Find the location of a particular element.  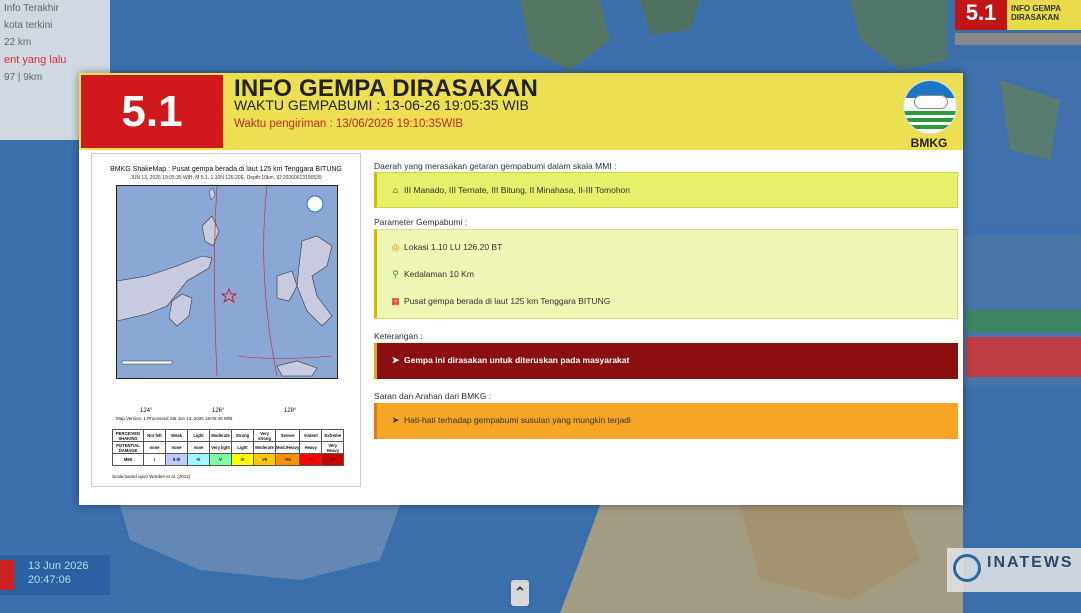

bg-event-time: 20:47:06 is located at coordinates (49, 580).